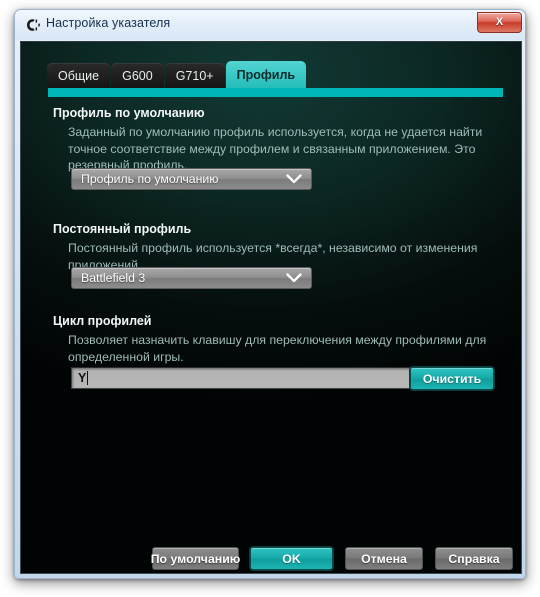  I want to click on profile-cycle-key-value: Y, so click(82, 377).